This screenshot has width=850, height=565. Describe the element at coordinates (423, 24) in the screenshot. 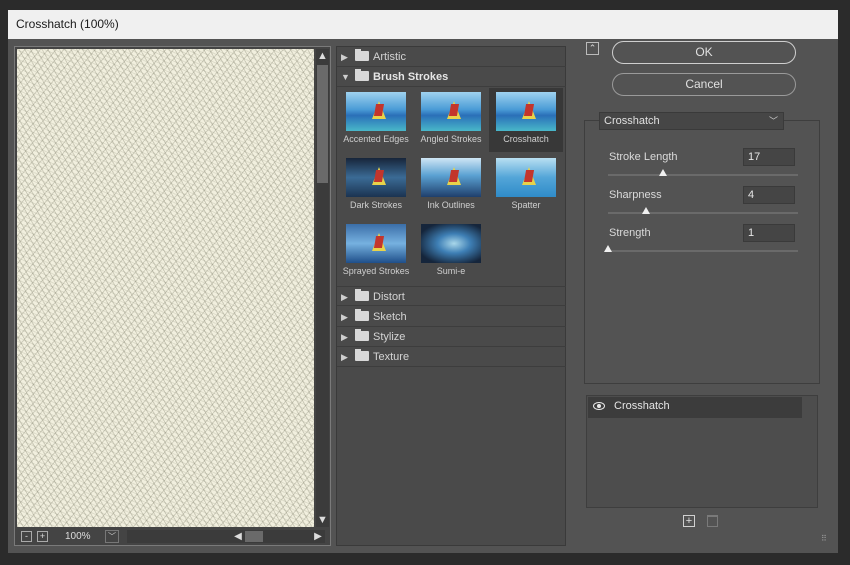

I see `window-title: Crosshatch (100%)` at that location.